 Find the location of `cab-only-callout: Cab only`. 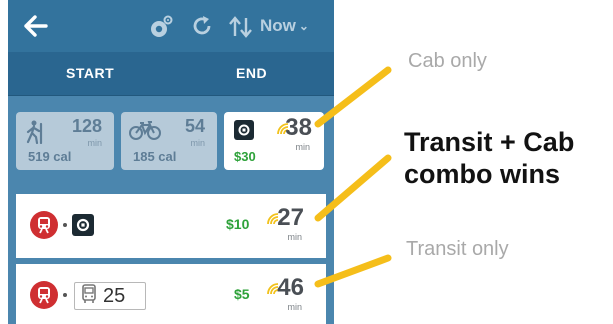

cab-only-callout: Cab only is located at coordinates (447, 61).